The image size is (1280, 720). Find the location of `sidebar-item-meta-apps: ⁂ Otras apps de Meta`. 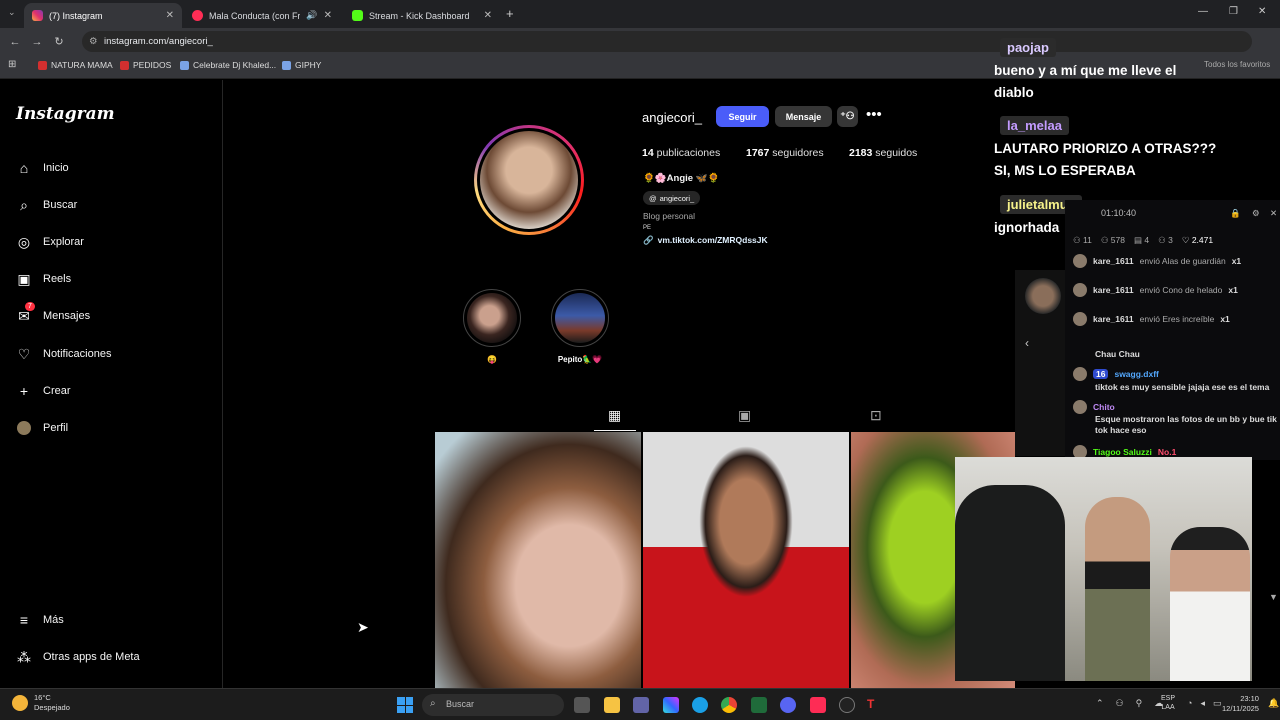

sidebar-item-meta-apps: ⁂ Otras apps de Meta is located at coordinates (77, 657).